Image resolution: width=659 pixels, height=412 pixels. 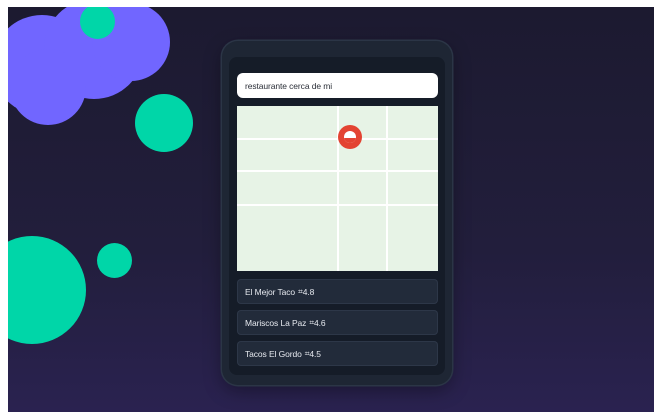 I want to click on search-input-value: restaurante cerca de mi, so click(x=288, y=85).